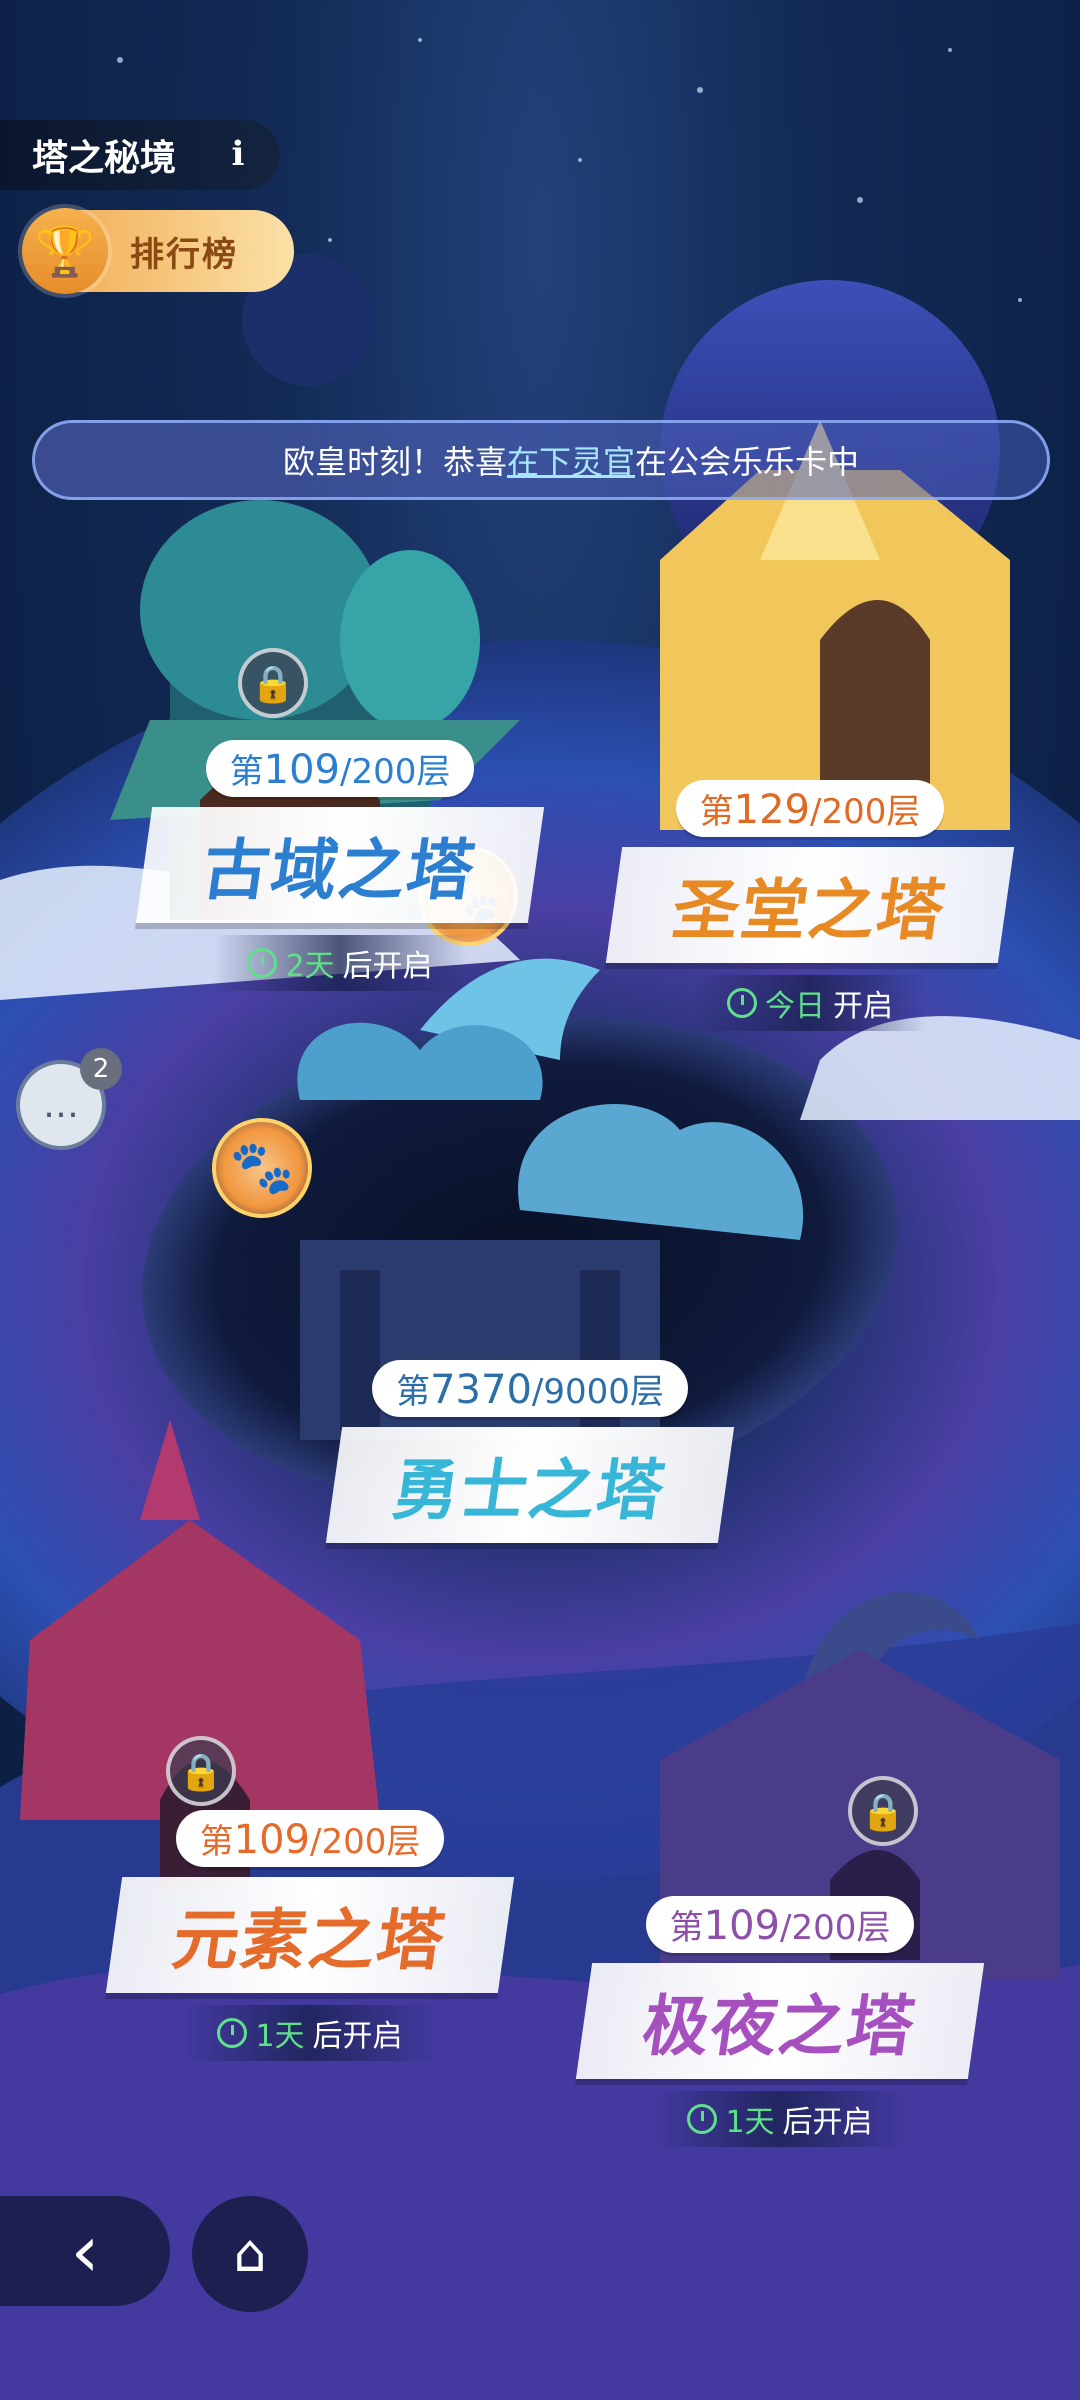  Describe the element at coordinates (530, 1388) in the screenshot. I see `floor-progress: 第7370/9000层` at that location.